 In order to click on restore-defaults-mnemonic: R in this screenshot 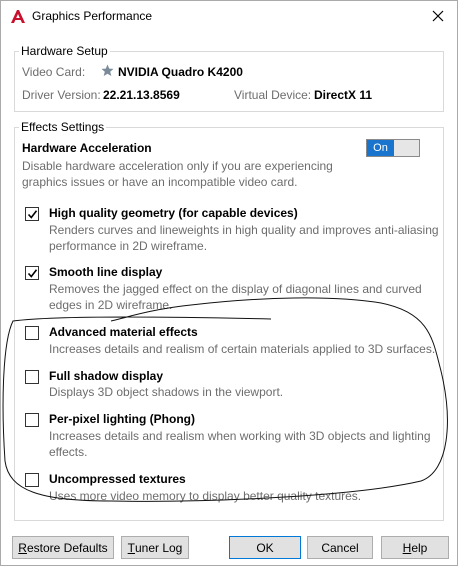, I will do `click(22, 547)`.